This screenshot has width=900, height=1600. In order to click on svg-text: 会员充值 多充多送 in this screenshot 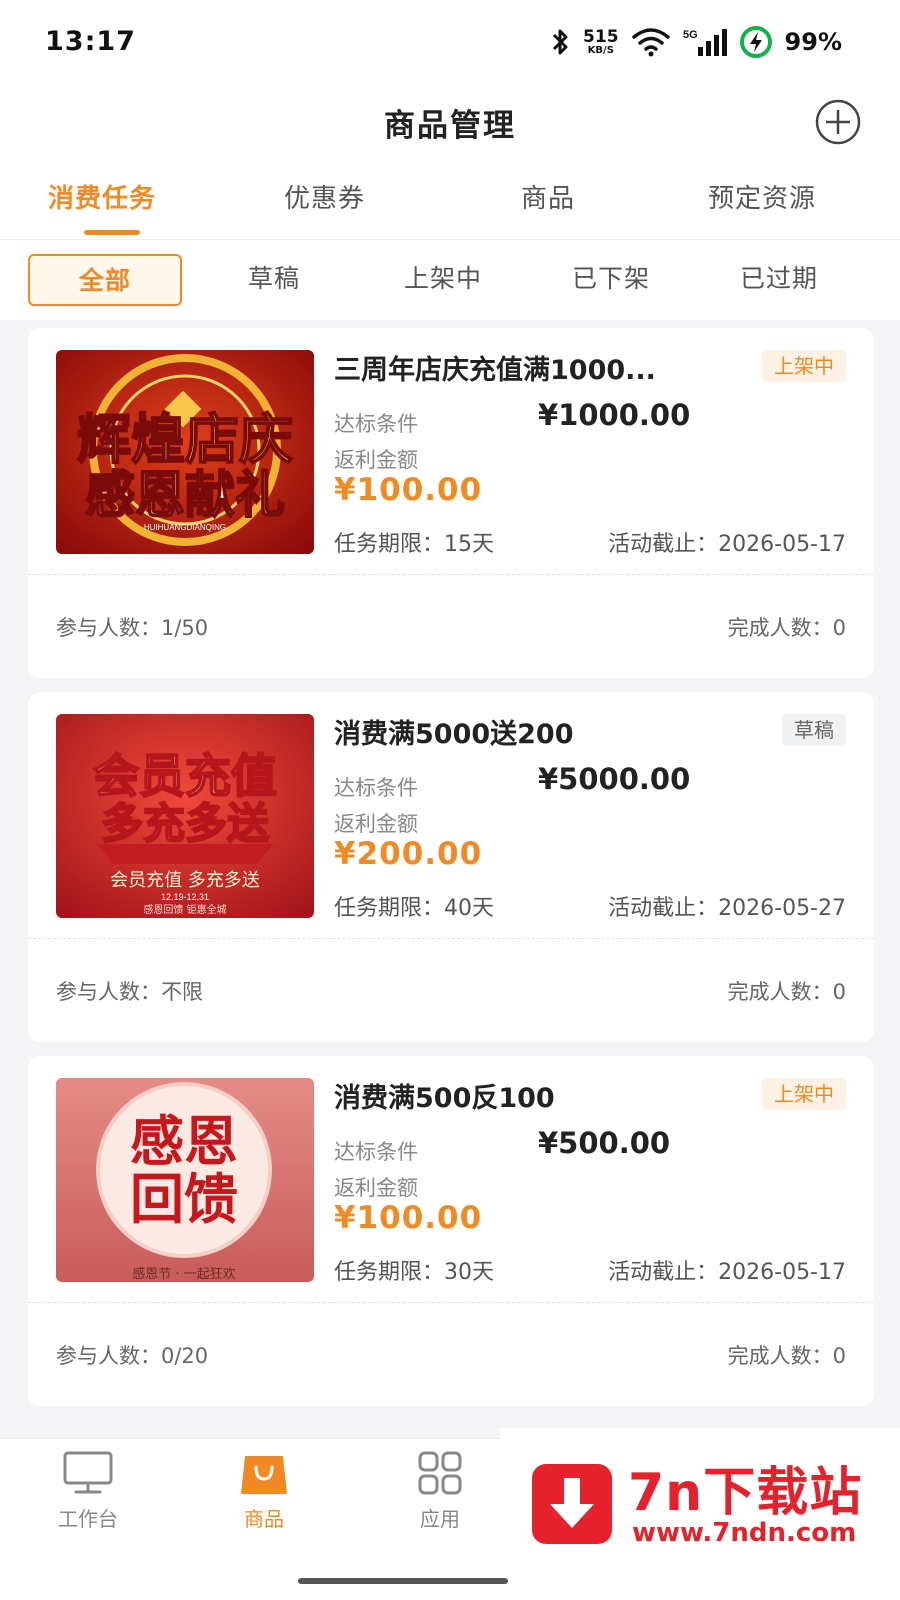, I will do `click(185, 880)`.